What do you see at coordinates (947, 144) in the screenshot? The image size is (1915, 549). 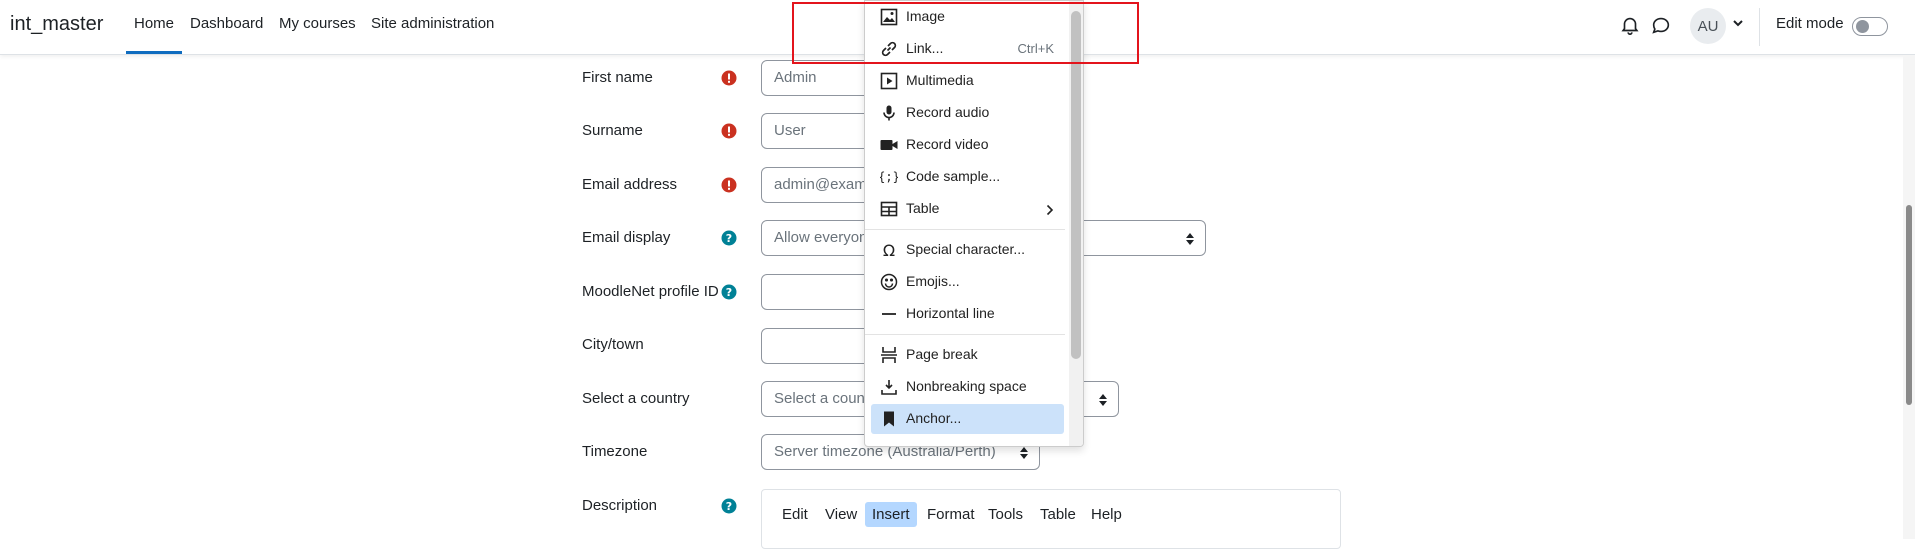 I see `menu-item-label: Record video` at bounding box center [947, 144].